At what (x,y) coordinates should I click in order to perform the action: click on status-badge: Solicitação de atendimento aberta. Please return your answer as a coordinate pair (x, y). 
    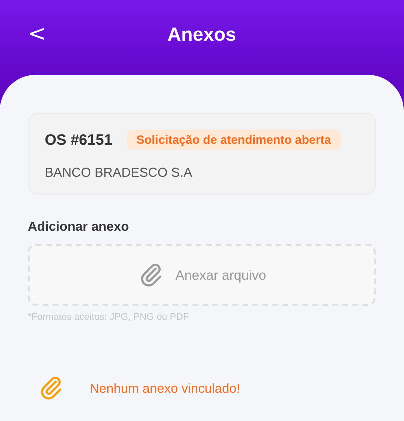
    Looking at the image, I should click on (234, 140).